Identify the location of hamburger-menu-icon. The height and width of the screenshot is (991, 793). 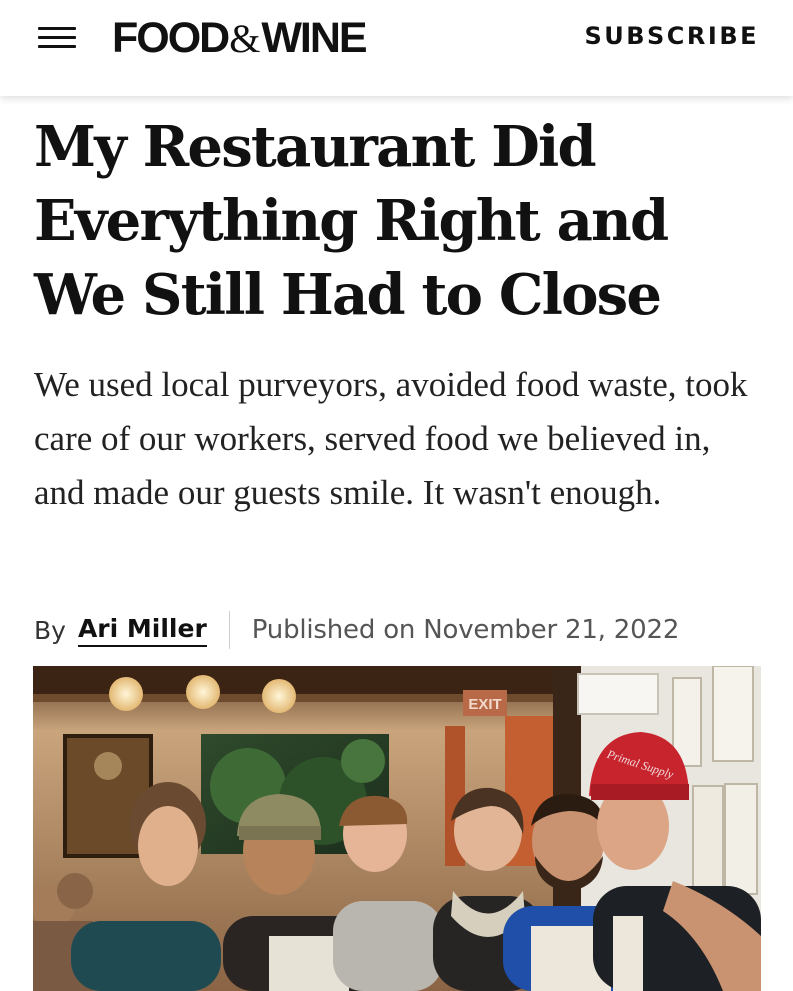
(57, 38).